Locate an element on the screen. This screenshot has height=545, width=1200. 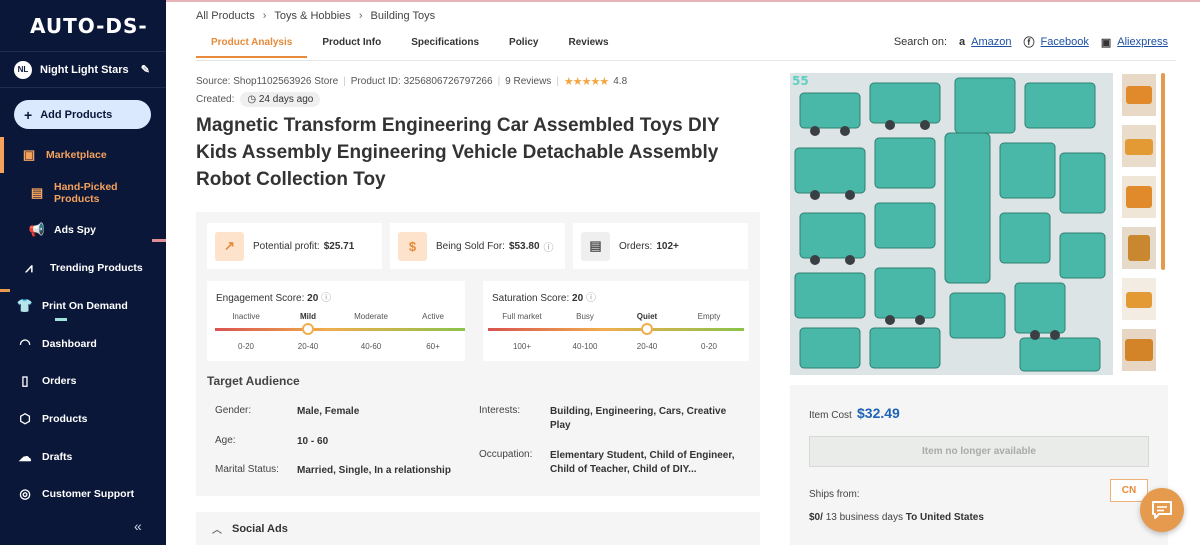
sidebar-item-label: Products is located at coordinates (65, 419).